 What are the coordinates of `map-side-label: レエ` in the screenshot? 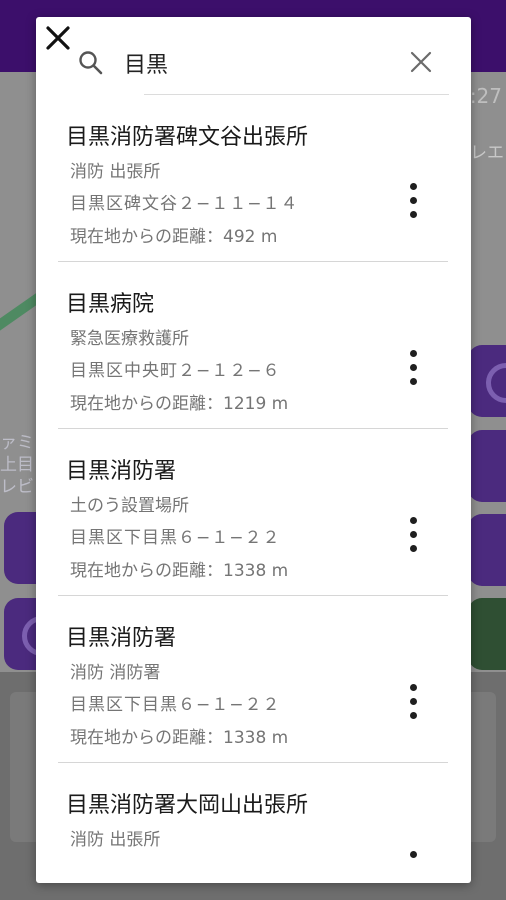 It's located at (487, 153).